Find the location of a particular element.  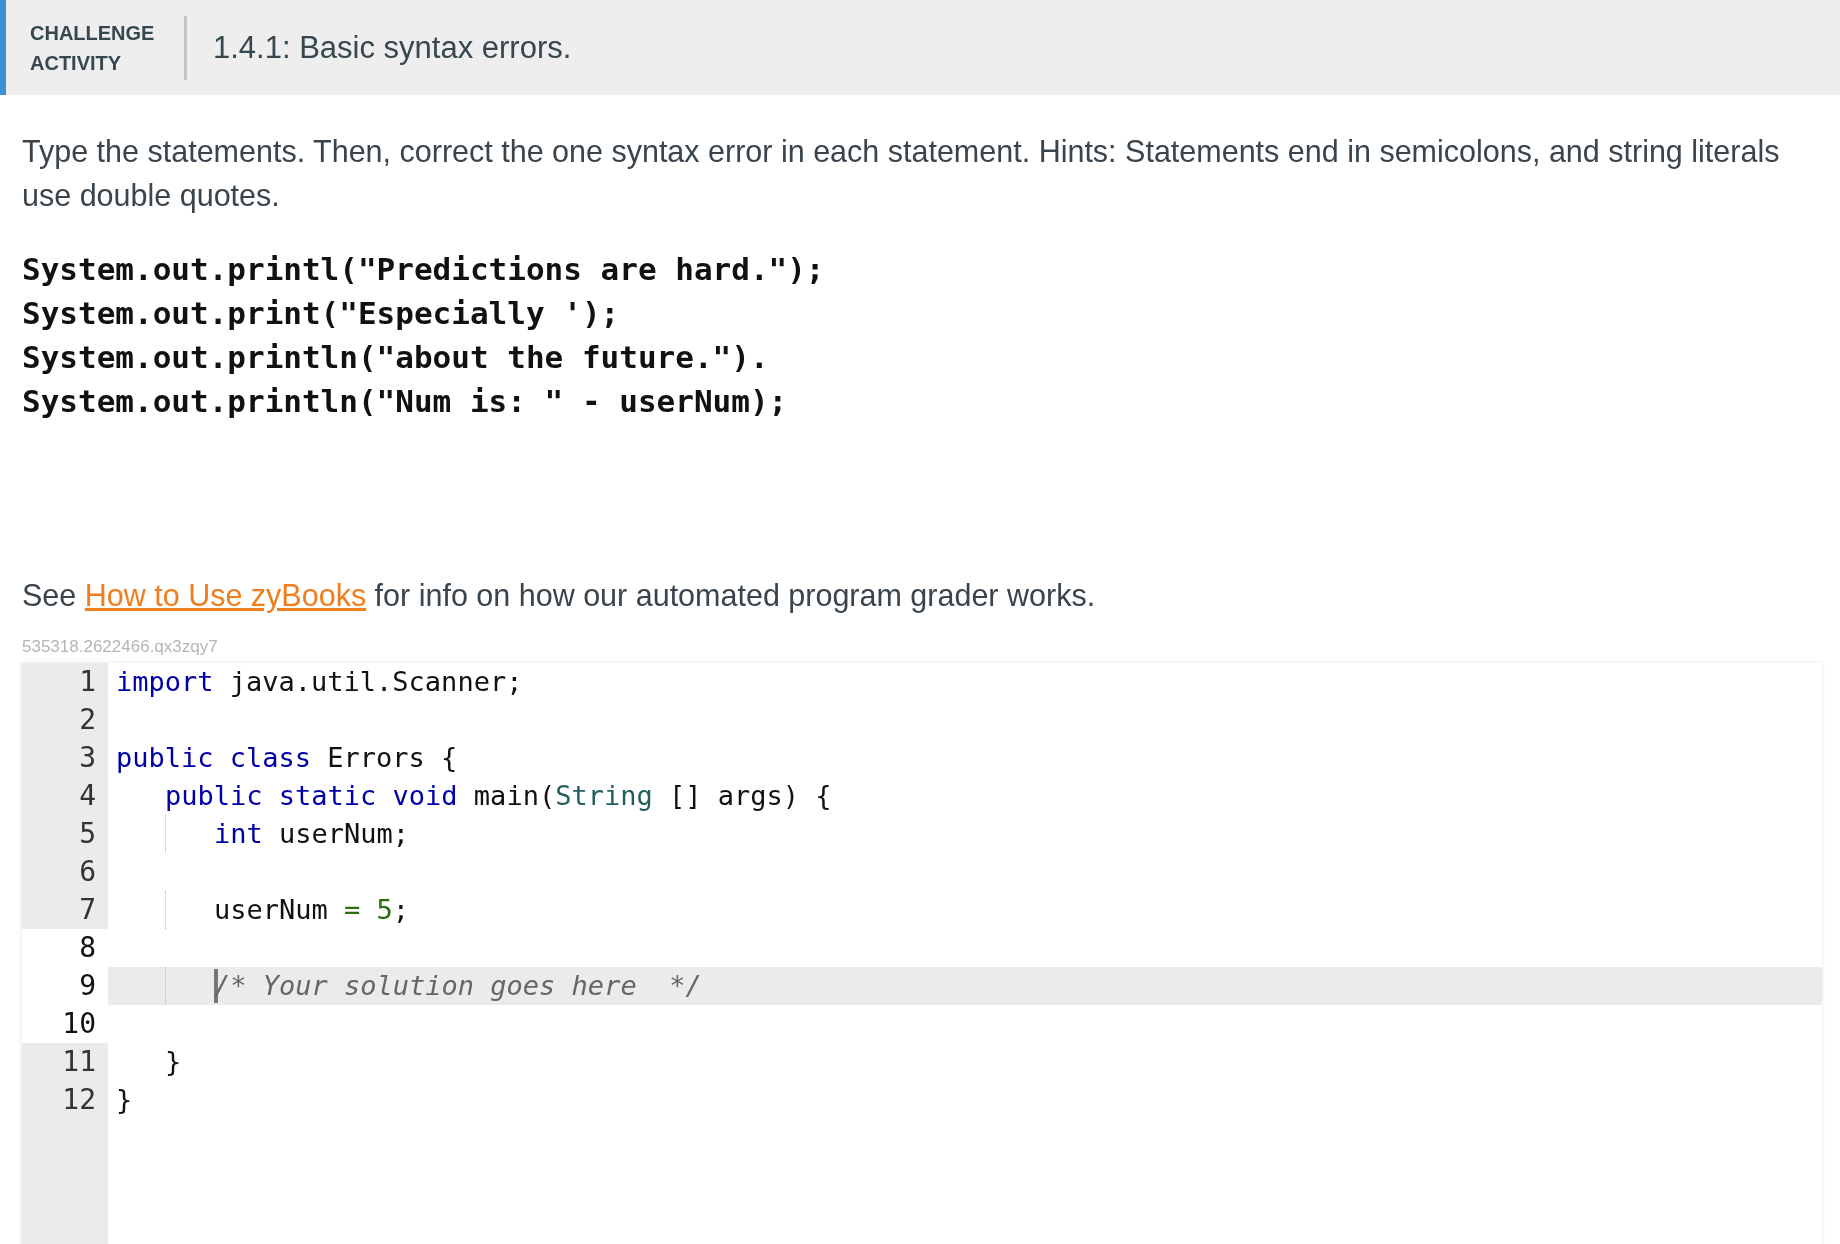

line-number: 5 is located at coordinates (87, 834).